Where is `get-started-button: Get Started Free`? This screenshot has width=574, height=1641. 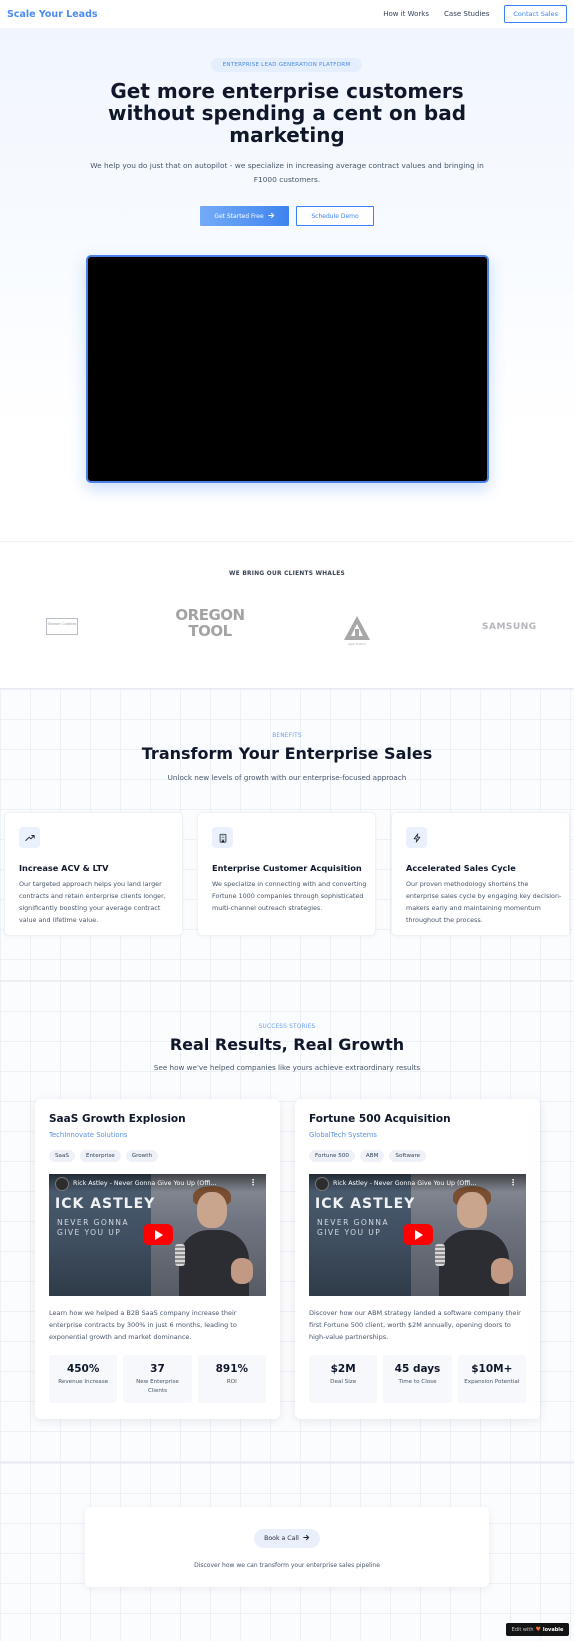
get-started-button: Get Started Free is located at coordinates (244, 216).